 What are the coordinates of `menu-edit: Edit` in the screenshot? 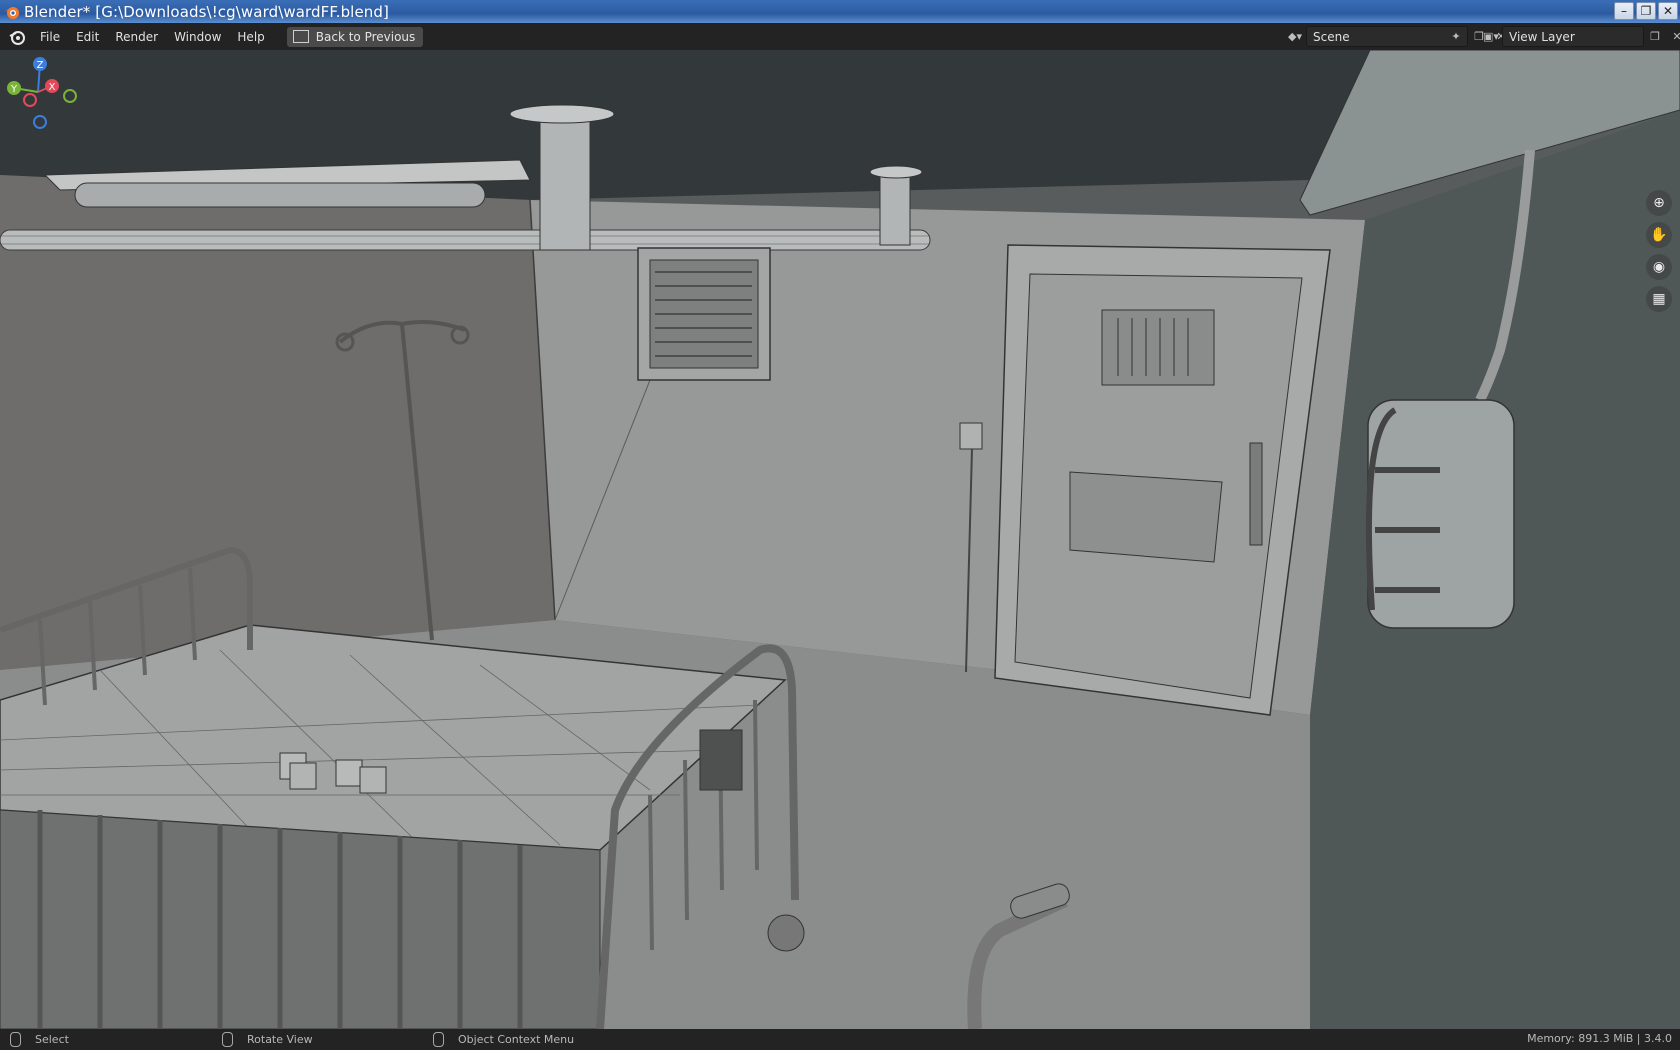 It's located at (87, 36).